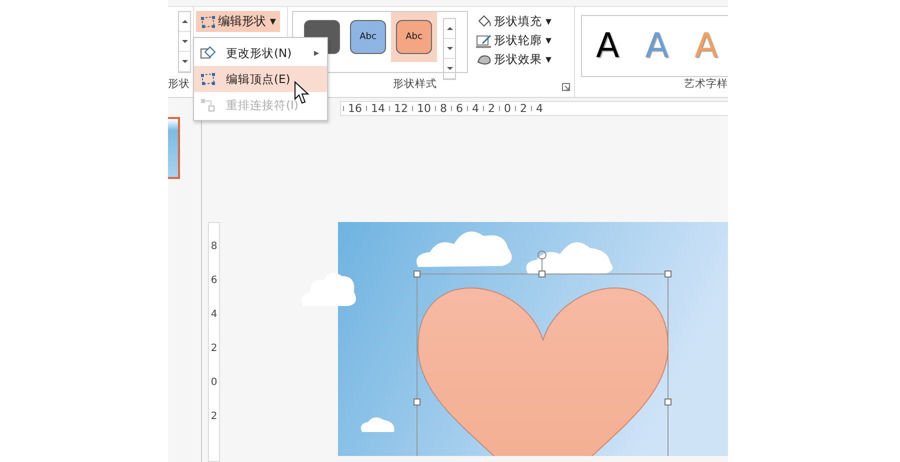 This screenshot has width=900, height=462. I want to click on group-label: 形状样式, so click(415, 84).